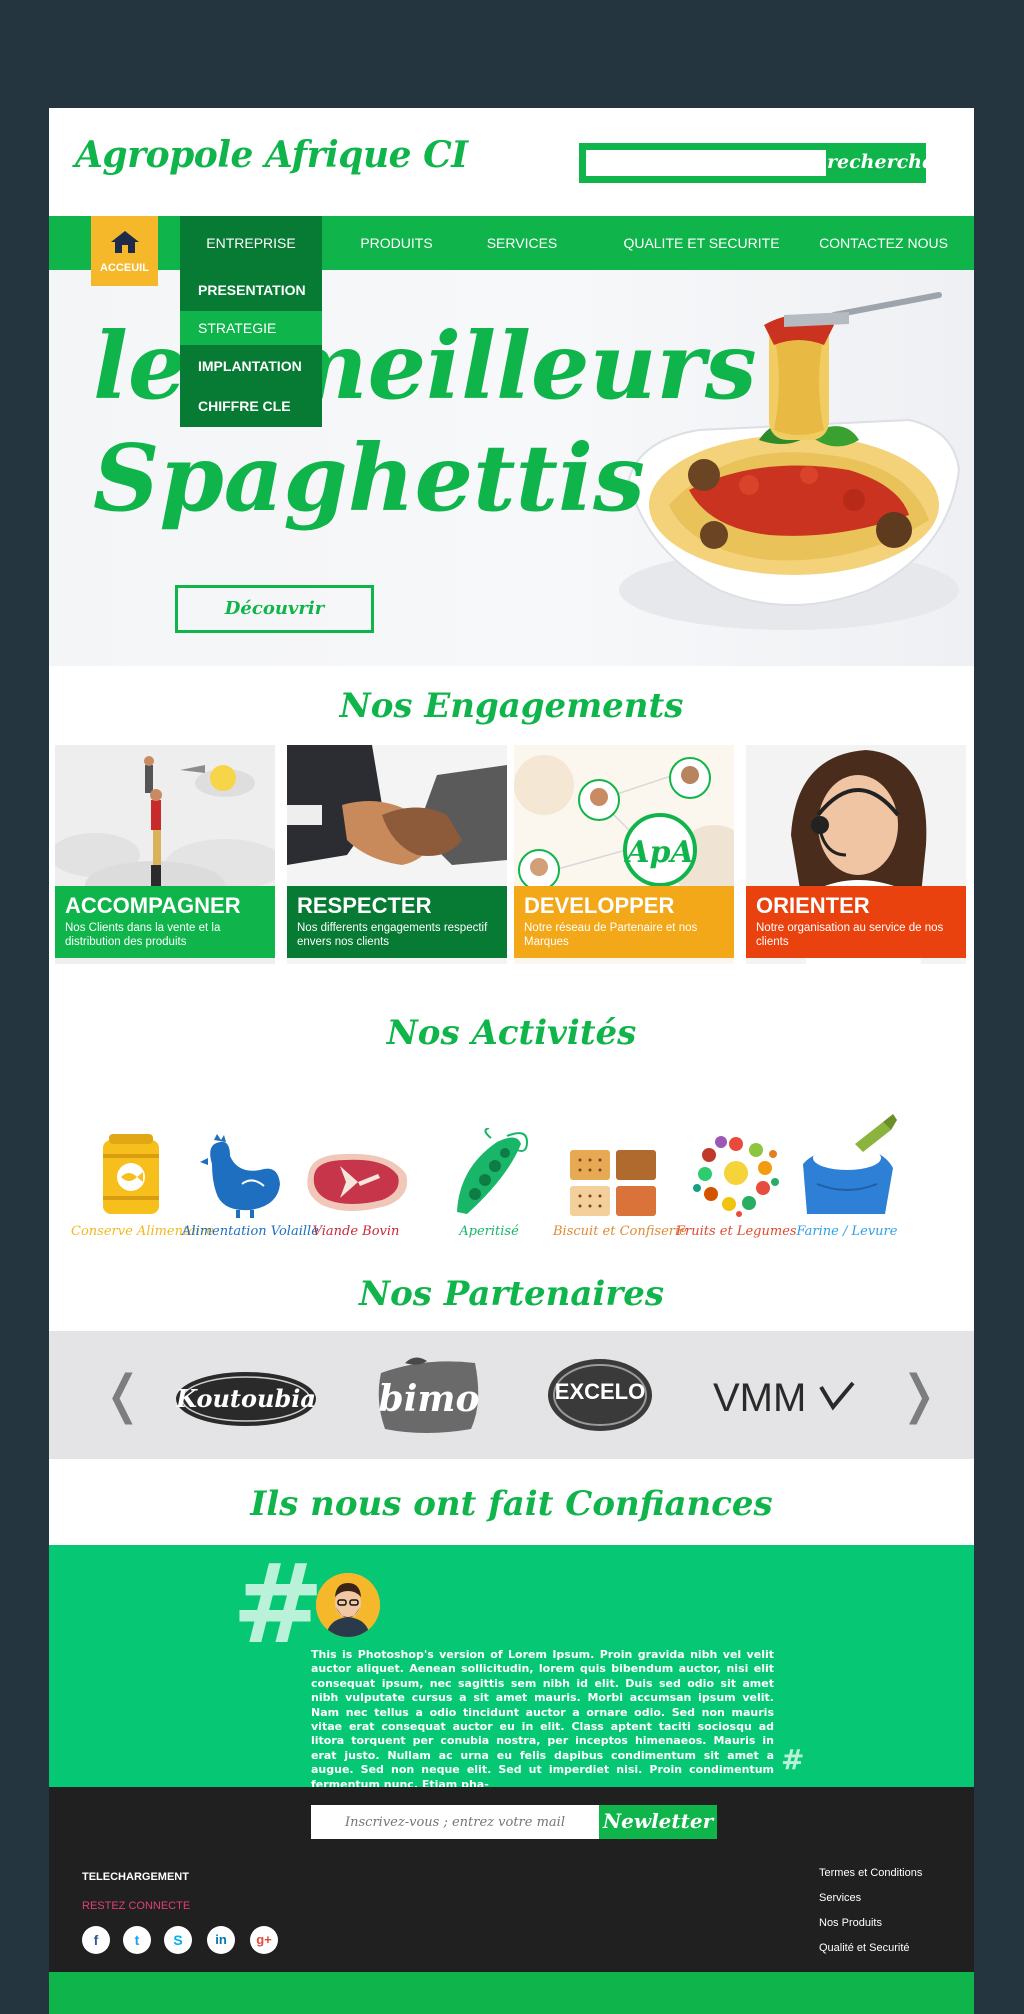  What do you see at coordinates (706, 163) in the screenshot?
I see `search-input` at bounding box center [706, 163].